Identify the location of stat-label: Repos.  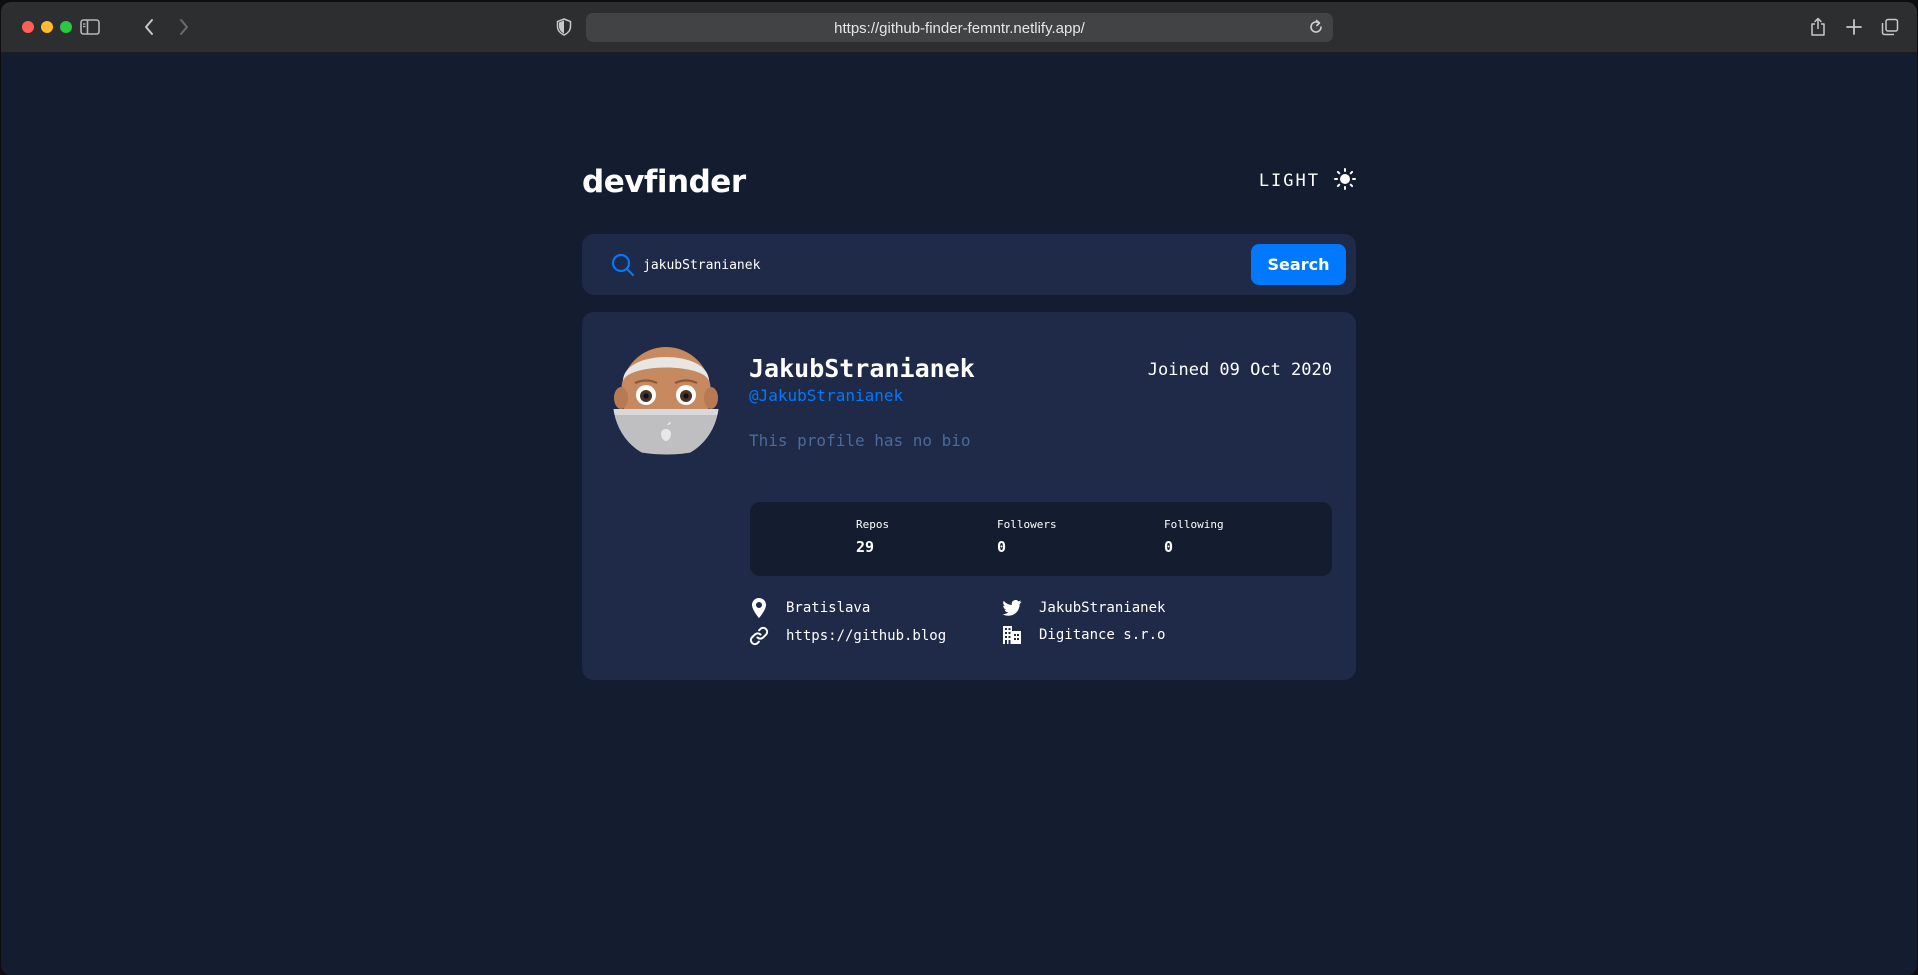
(873, 524).